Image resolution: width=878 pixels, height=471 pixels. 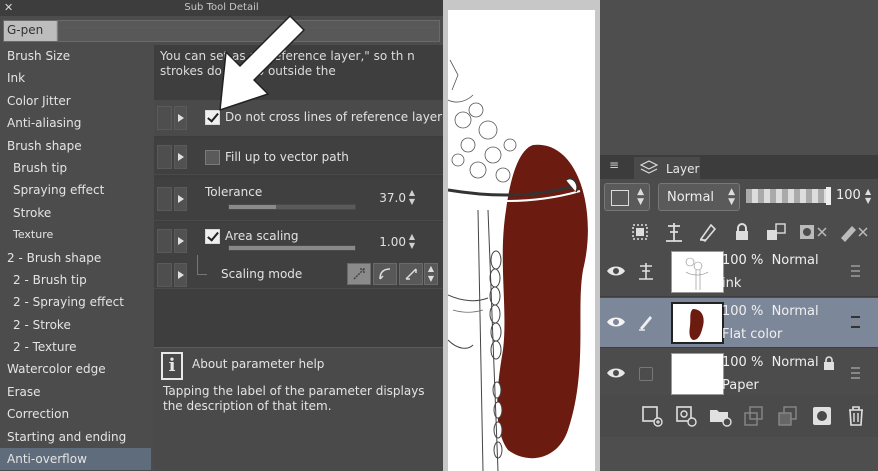 I want to click on category-anti-aliasing: Anti-aliasing, so click(x=77, y=123).